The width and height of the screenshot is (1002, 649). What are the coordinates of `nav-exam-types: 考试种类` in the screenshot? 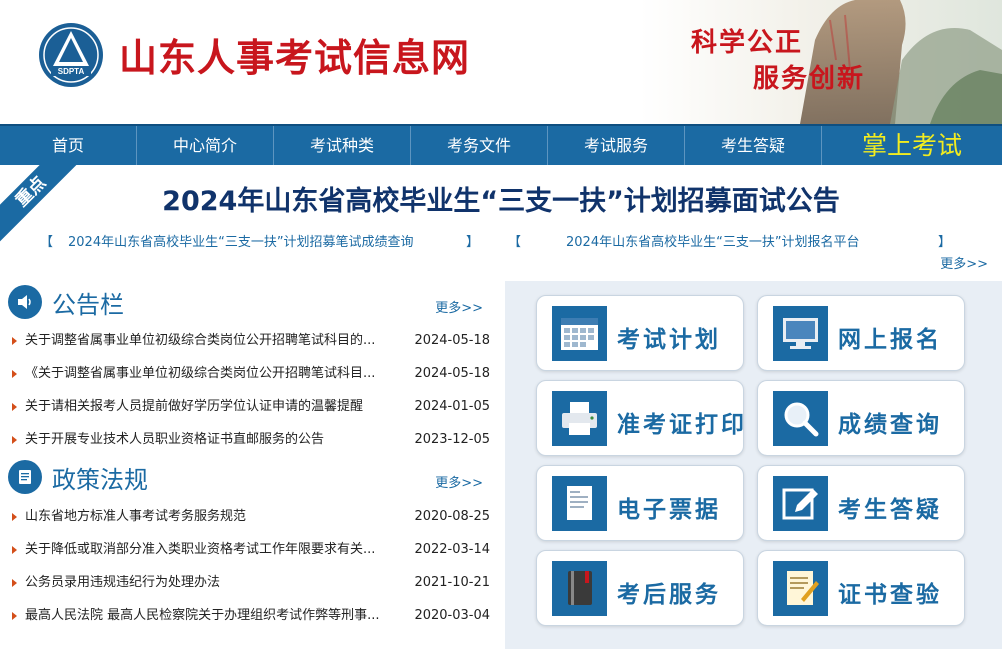 It's located at (342, 145).